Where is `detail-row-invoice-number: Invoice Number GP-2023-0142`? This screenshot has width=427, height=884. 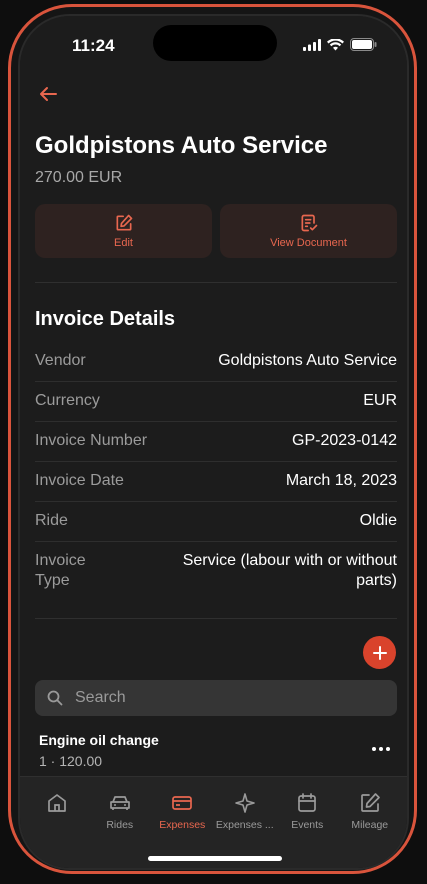
detail-row-invoice-number: Invoice Number GP-2023-0142 is located at coordinates (216, 442).